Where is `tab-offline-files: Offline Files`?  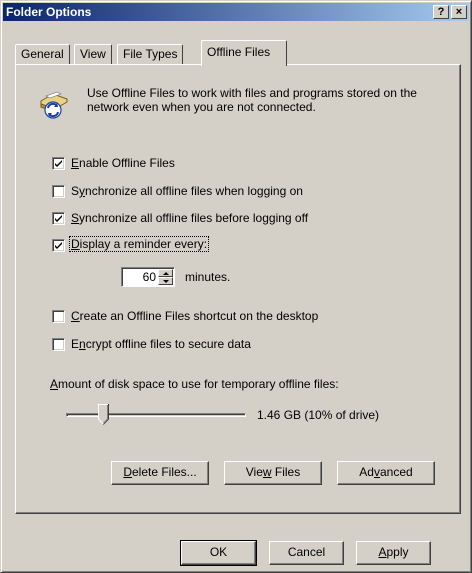 tab-offline-files: Offline Files is located at coordinates (244, 53).